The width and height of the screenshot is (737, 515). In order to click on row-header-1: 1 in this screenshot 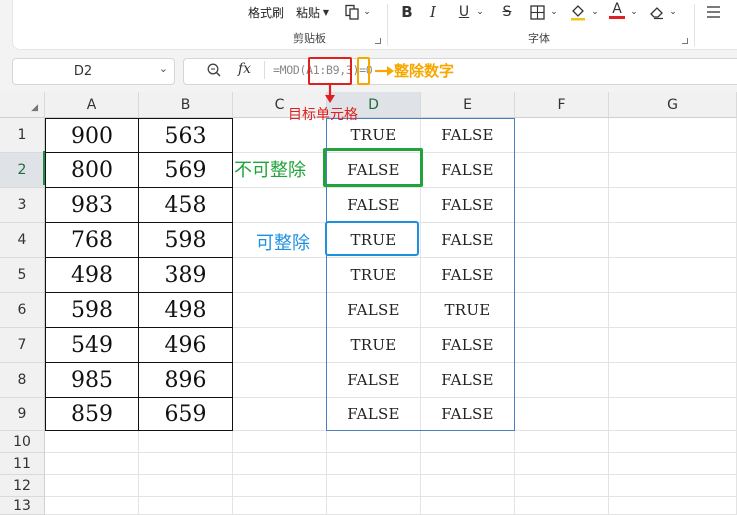, I will do `click(22, 135)`.